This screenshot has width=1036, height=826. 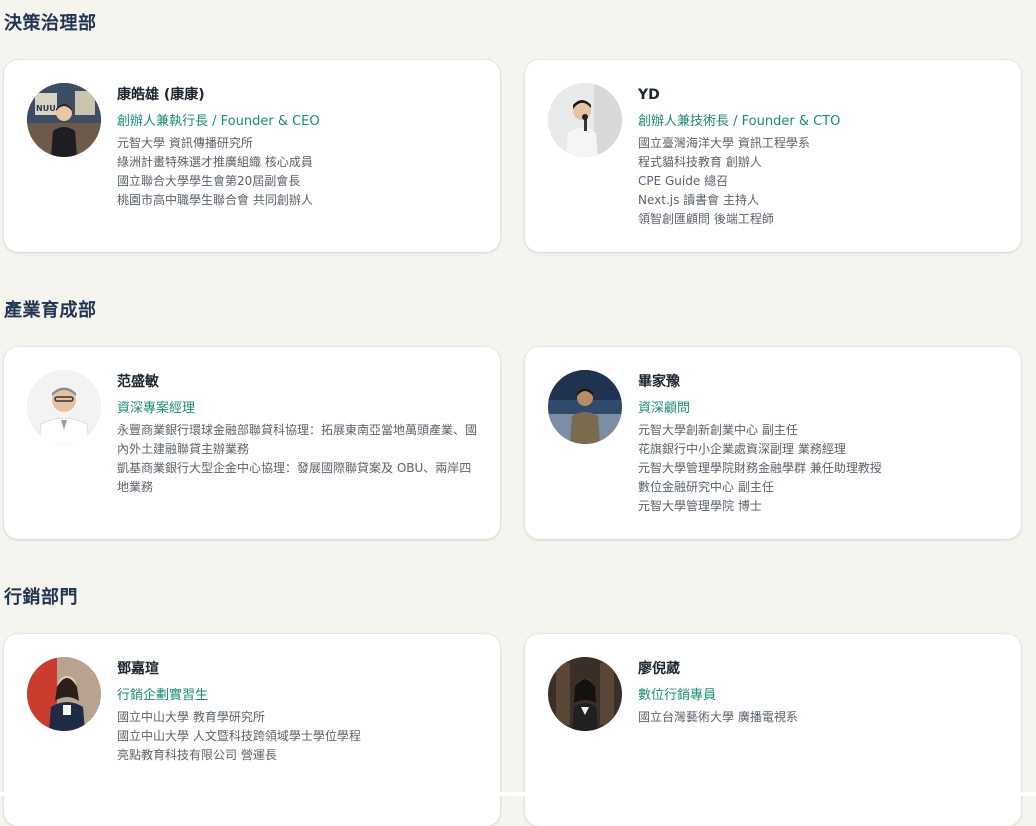 What do you see at coordinates (724, 143) in the screenshot?
I see `bio-line: 國立臺灣海洋大學 資訊工程學系` at bounding box center [724, 143].